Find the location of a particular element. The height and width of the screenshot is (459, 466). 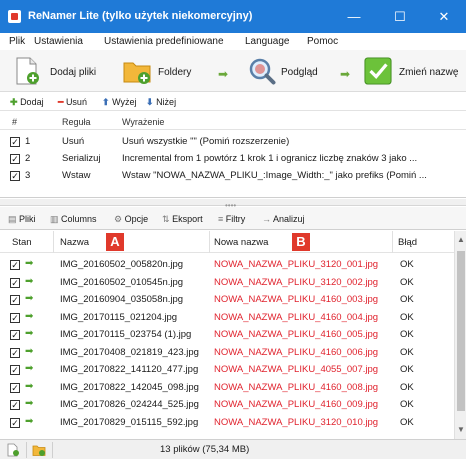

preview-button: Podgląd is located at coordinates (287, 71).